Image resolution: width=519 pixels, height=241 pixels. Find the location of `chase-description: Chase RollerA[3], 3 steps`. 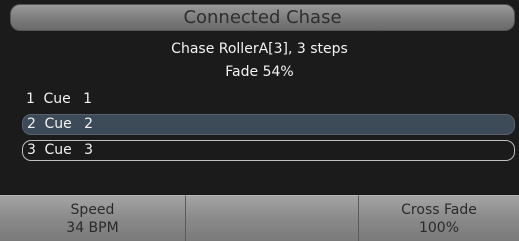

chase-description: Chase RollerA[3], 3 steps is located at coordinates (259, 49).